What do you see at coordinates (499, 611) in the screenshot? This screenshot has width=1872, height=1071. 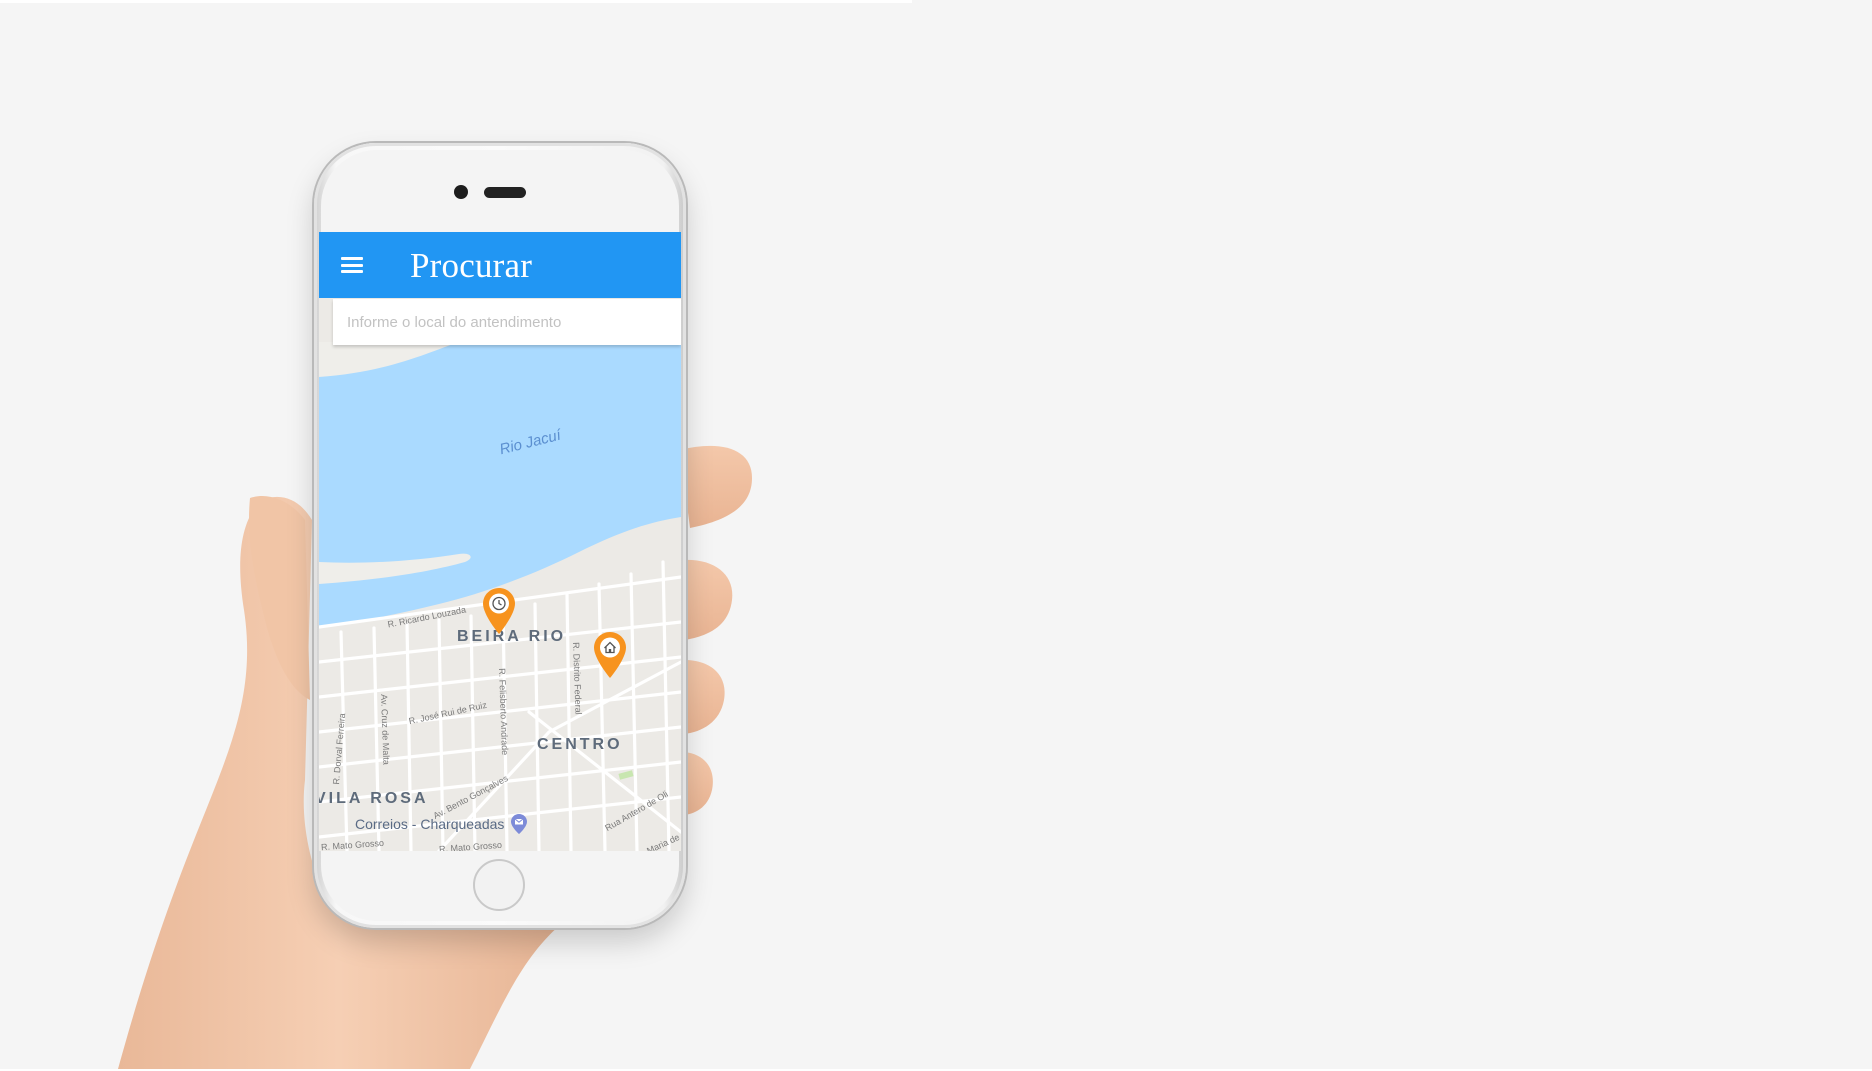 I see `clock-marker` at bounding box center [499, 611].